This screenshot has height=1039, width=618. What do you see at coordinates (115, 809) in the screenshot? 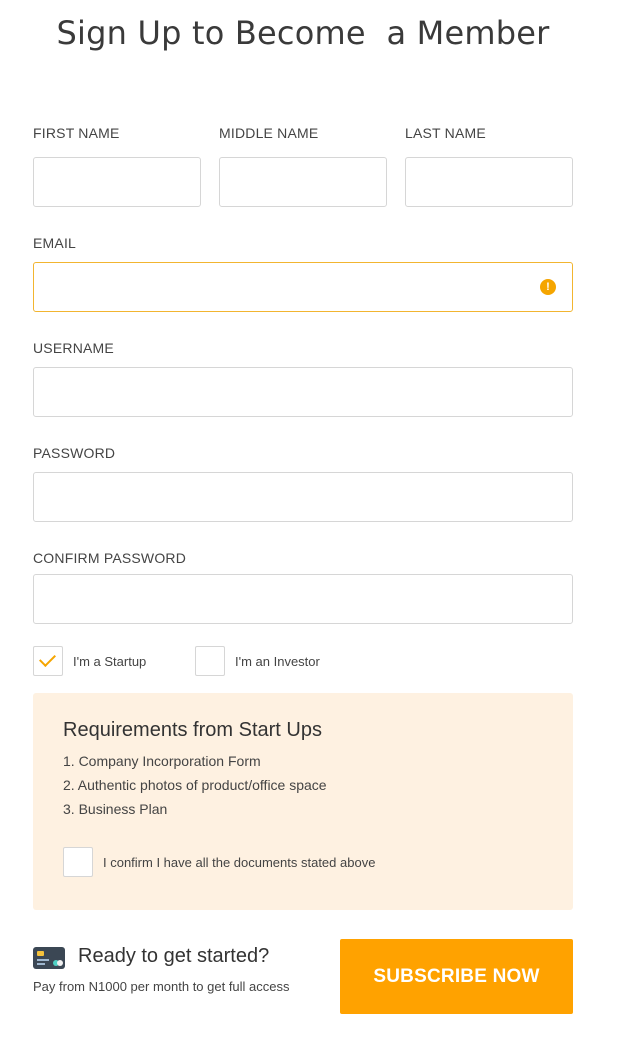
I see `requirement-item: 3. Business Plan` at bounding box center [115, 809].